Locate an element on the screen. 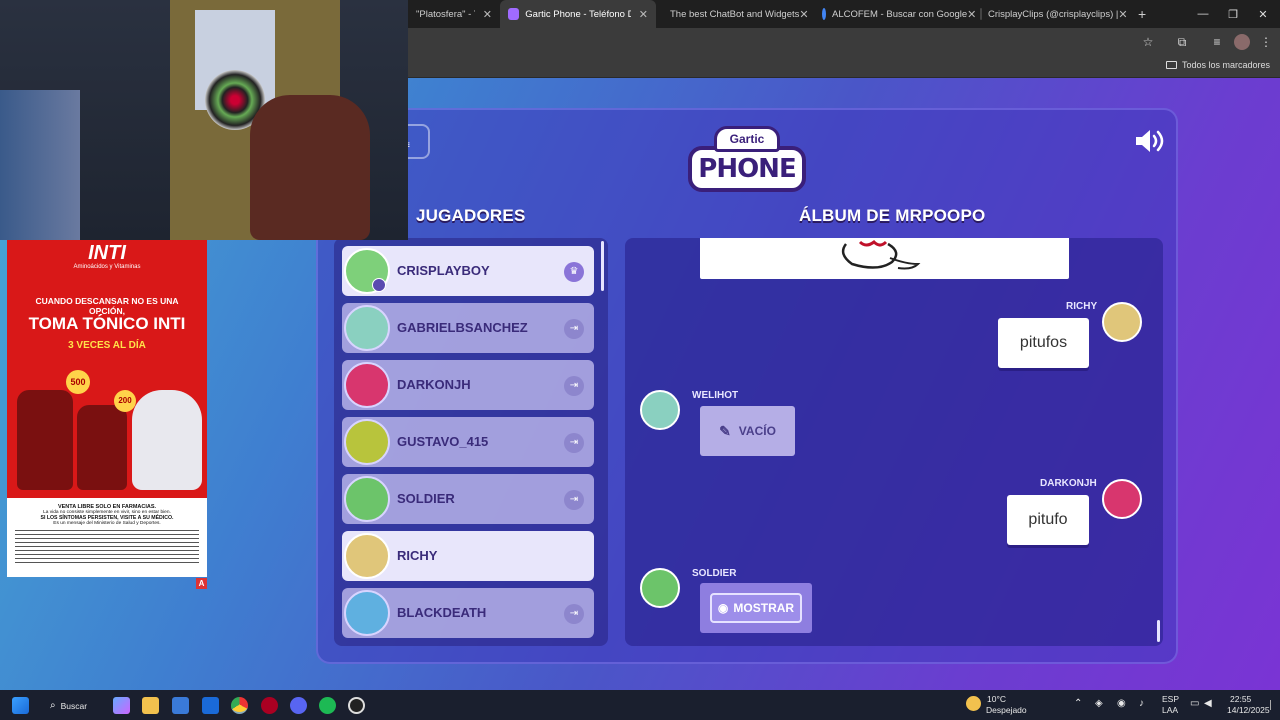  ad-fine-print is located at coordinates (107, 547).